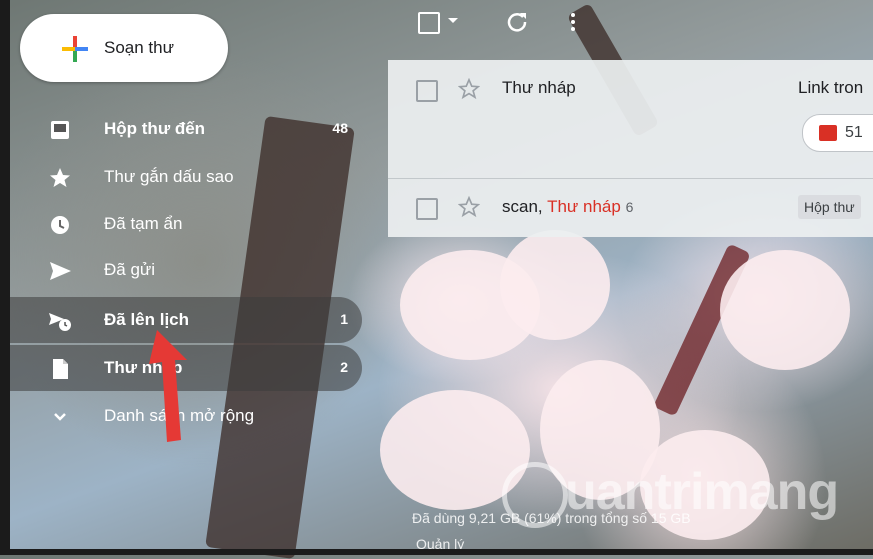 This screenshot has height=559, width=873. What do you see at coordinates (186, 270) in the screenshot?
I see `sidebar-item-sent: Đã gửi` at bounding box center [186, 270].